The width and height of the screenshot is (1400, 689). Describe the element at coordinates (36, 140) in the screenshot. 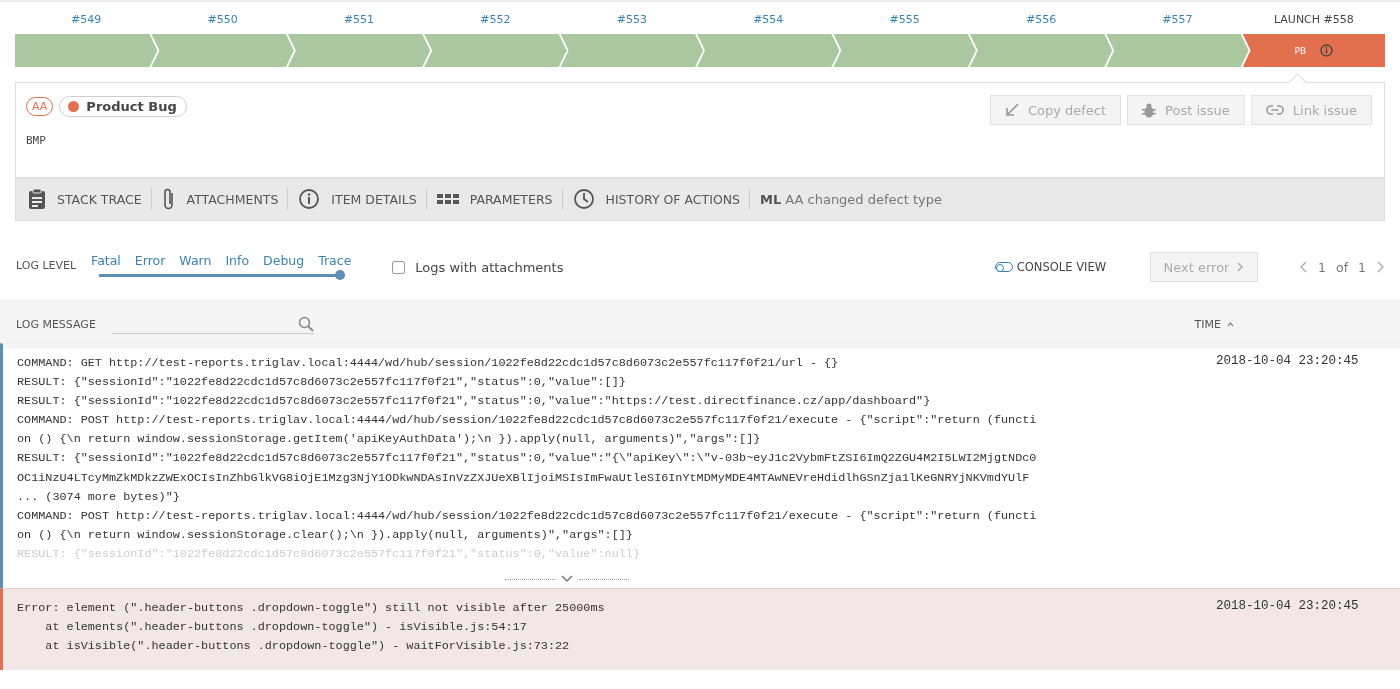

I see `defect-comment: BMP` at that location.